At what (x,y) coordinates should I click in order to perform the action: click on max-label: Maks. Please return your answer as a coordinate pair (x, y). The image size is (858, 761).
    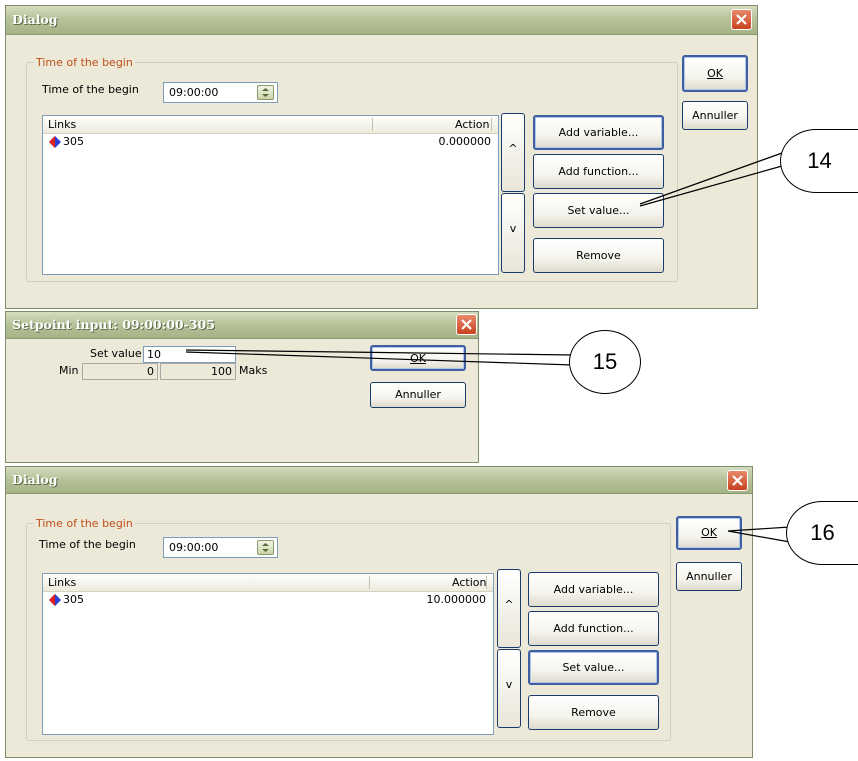
    Looking at the image, I should click on (253, 370).